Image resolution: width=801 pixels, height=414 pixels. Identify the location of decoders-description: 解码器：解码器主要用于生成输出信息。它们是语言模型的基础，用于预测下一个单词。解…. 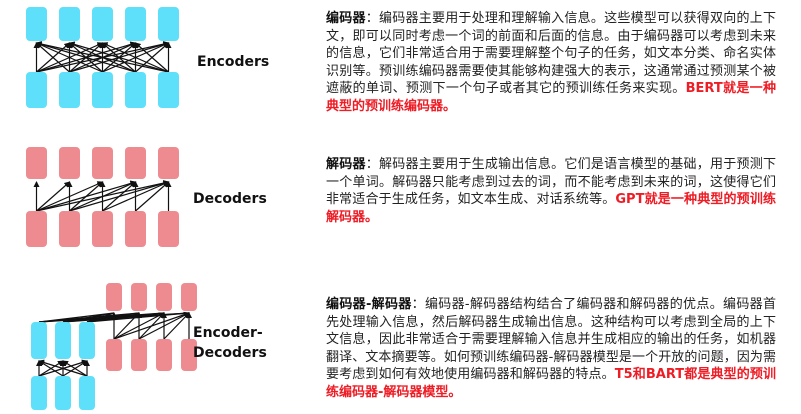
(551, 191).